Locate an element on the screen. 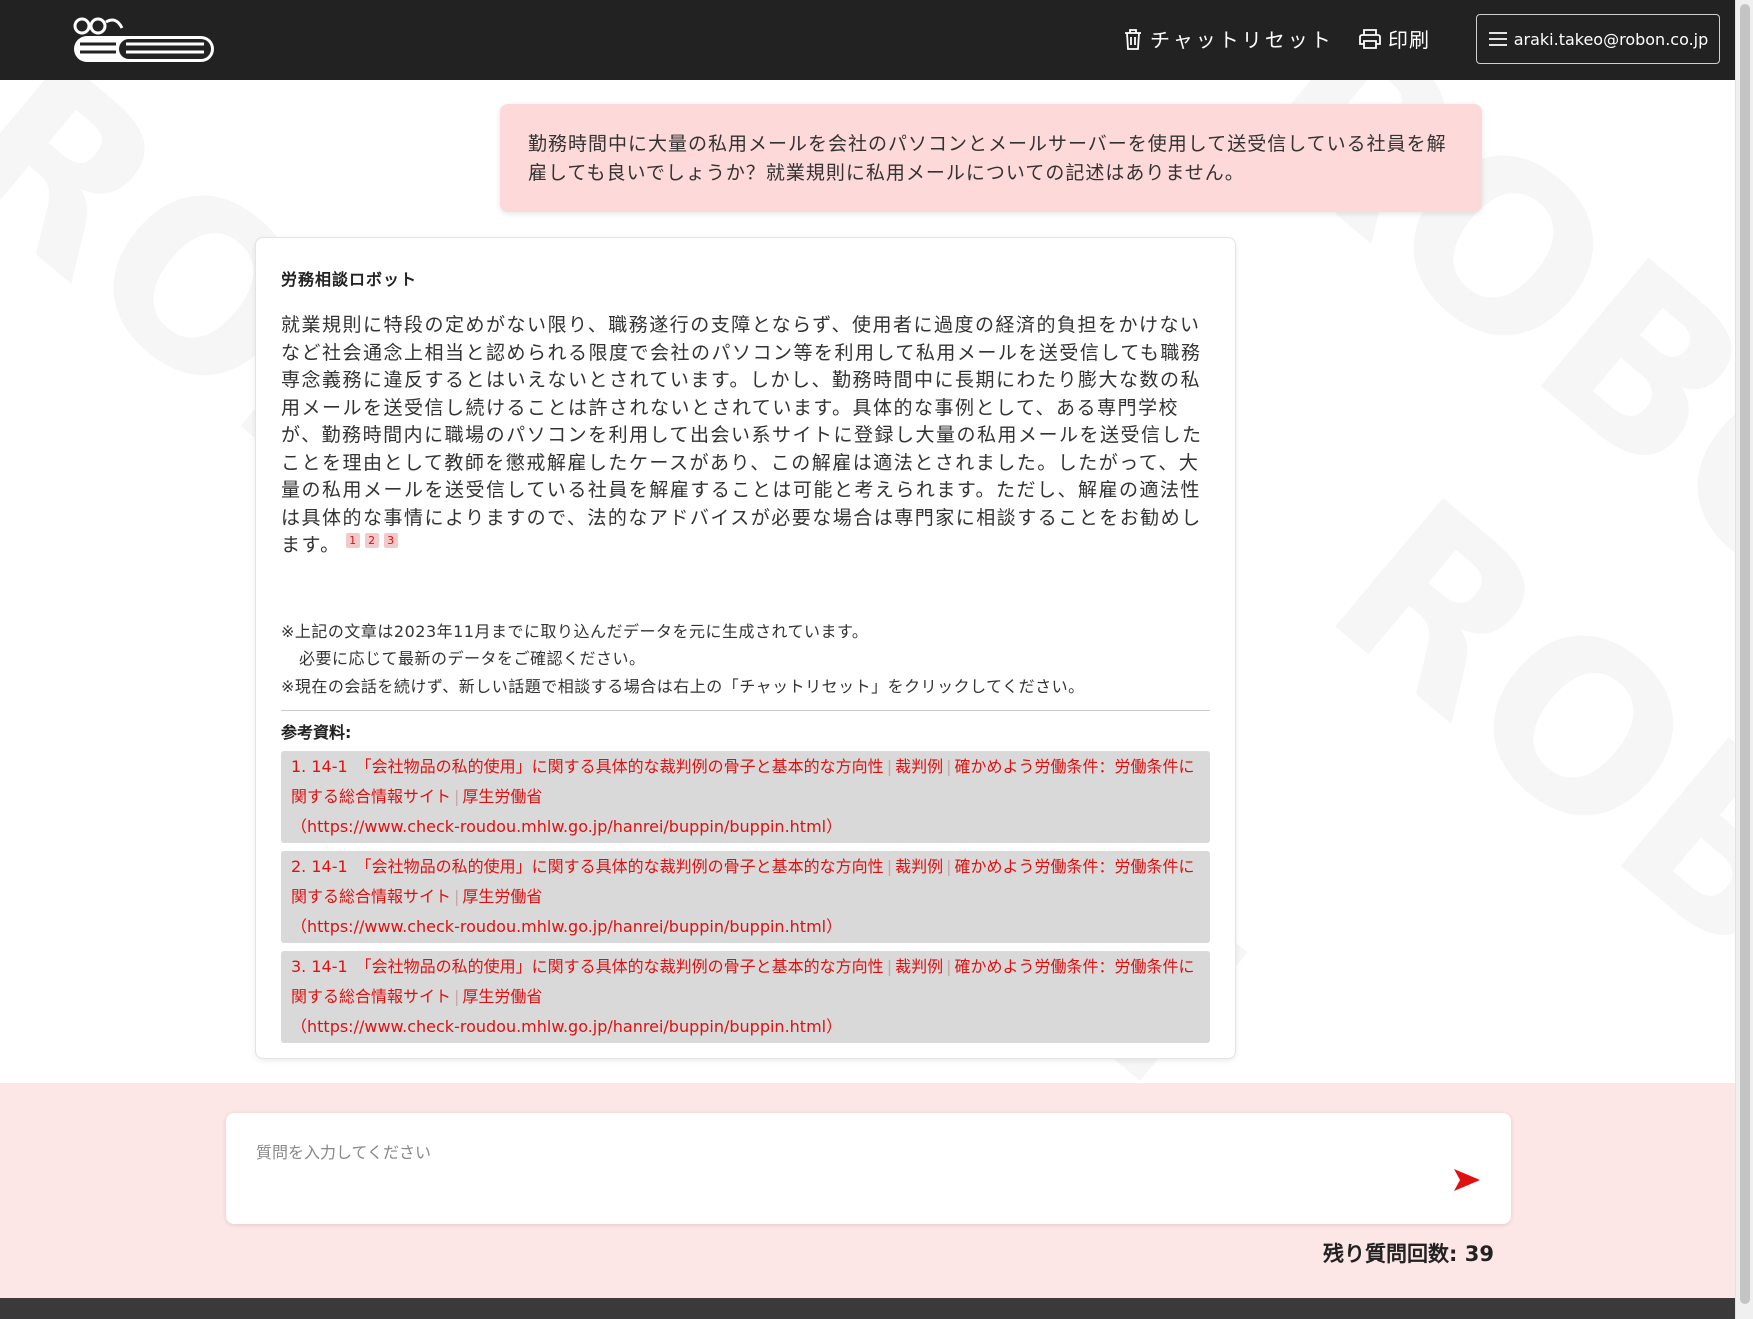 Image resolution: width=1753 pixels, height=1319 pixels. divider is located at coordinates (745, 710).